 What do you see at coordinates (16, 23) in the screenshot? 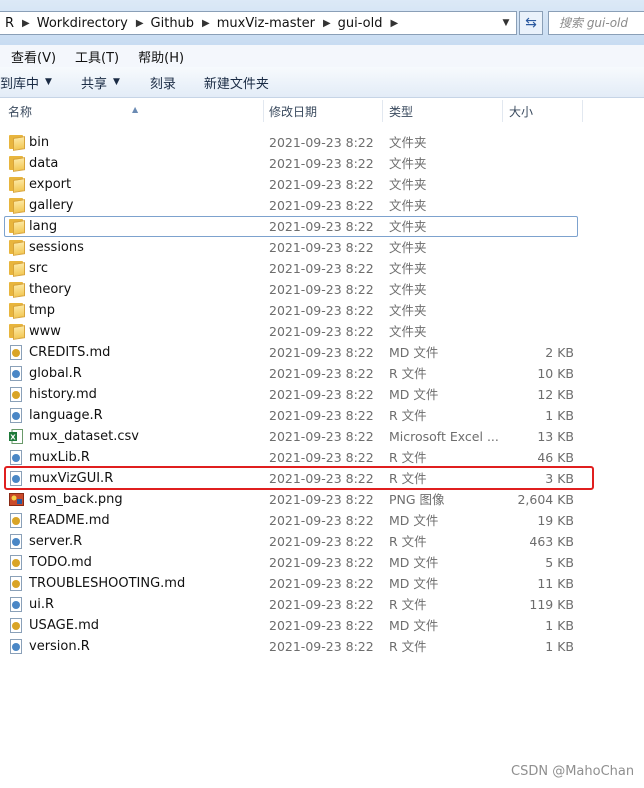
I see `breadcrumb-item: R ▶` at bounding box center [16, 23].